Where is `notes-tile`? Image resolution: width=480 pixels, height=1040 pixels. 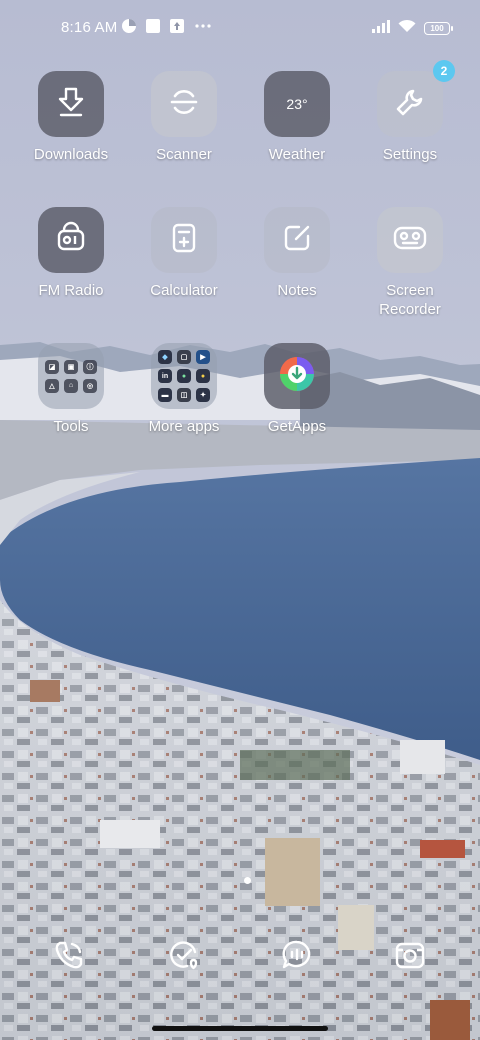
notes-tile is located at coordinates (297, 240).